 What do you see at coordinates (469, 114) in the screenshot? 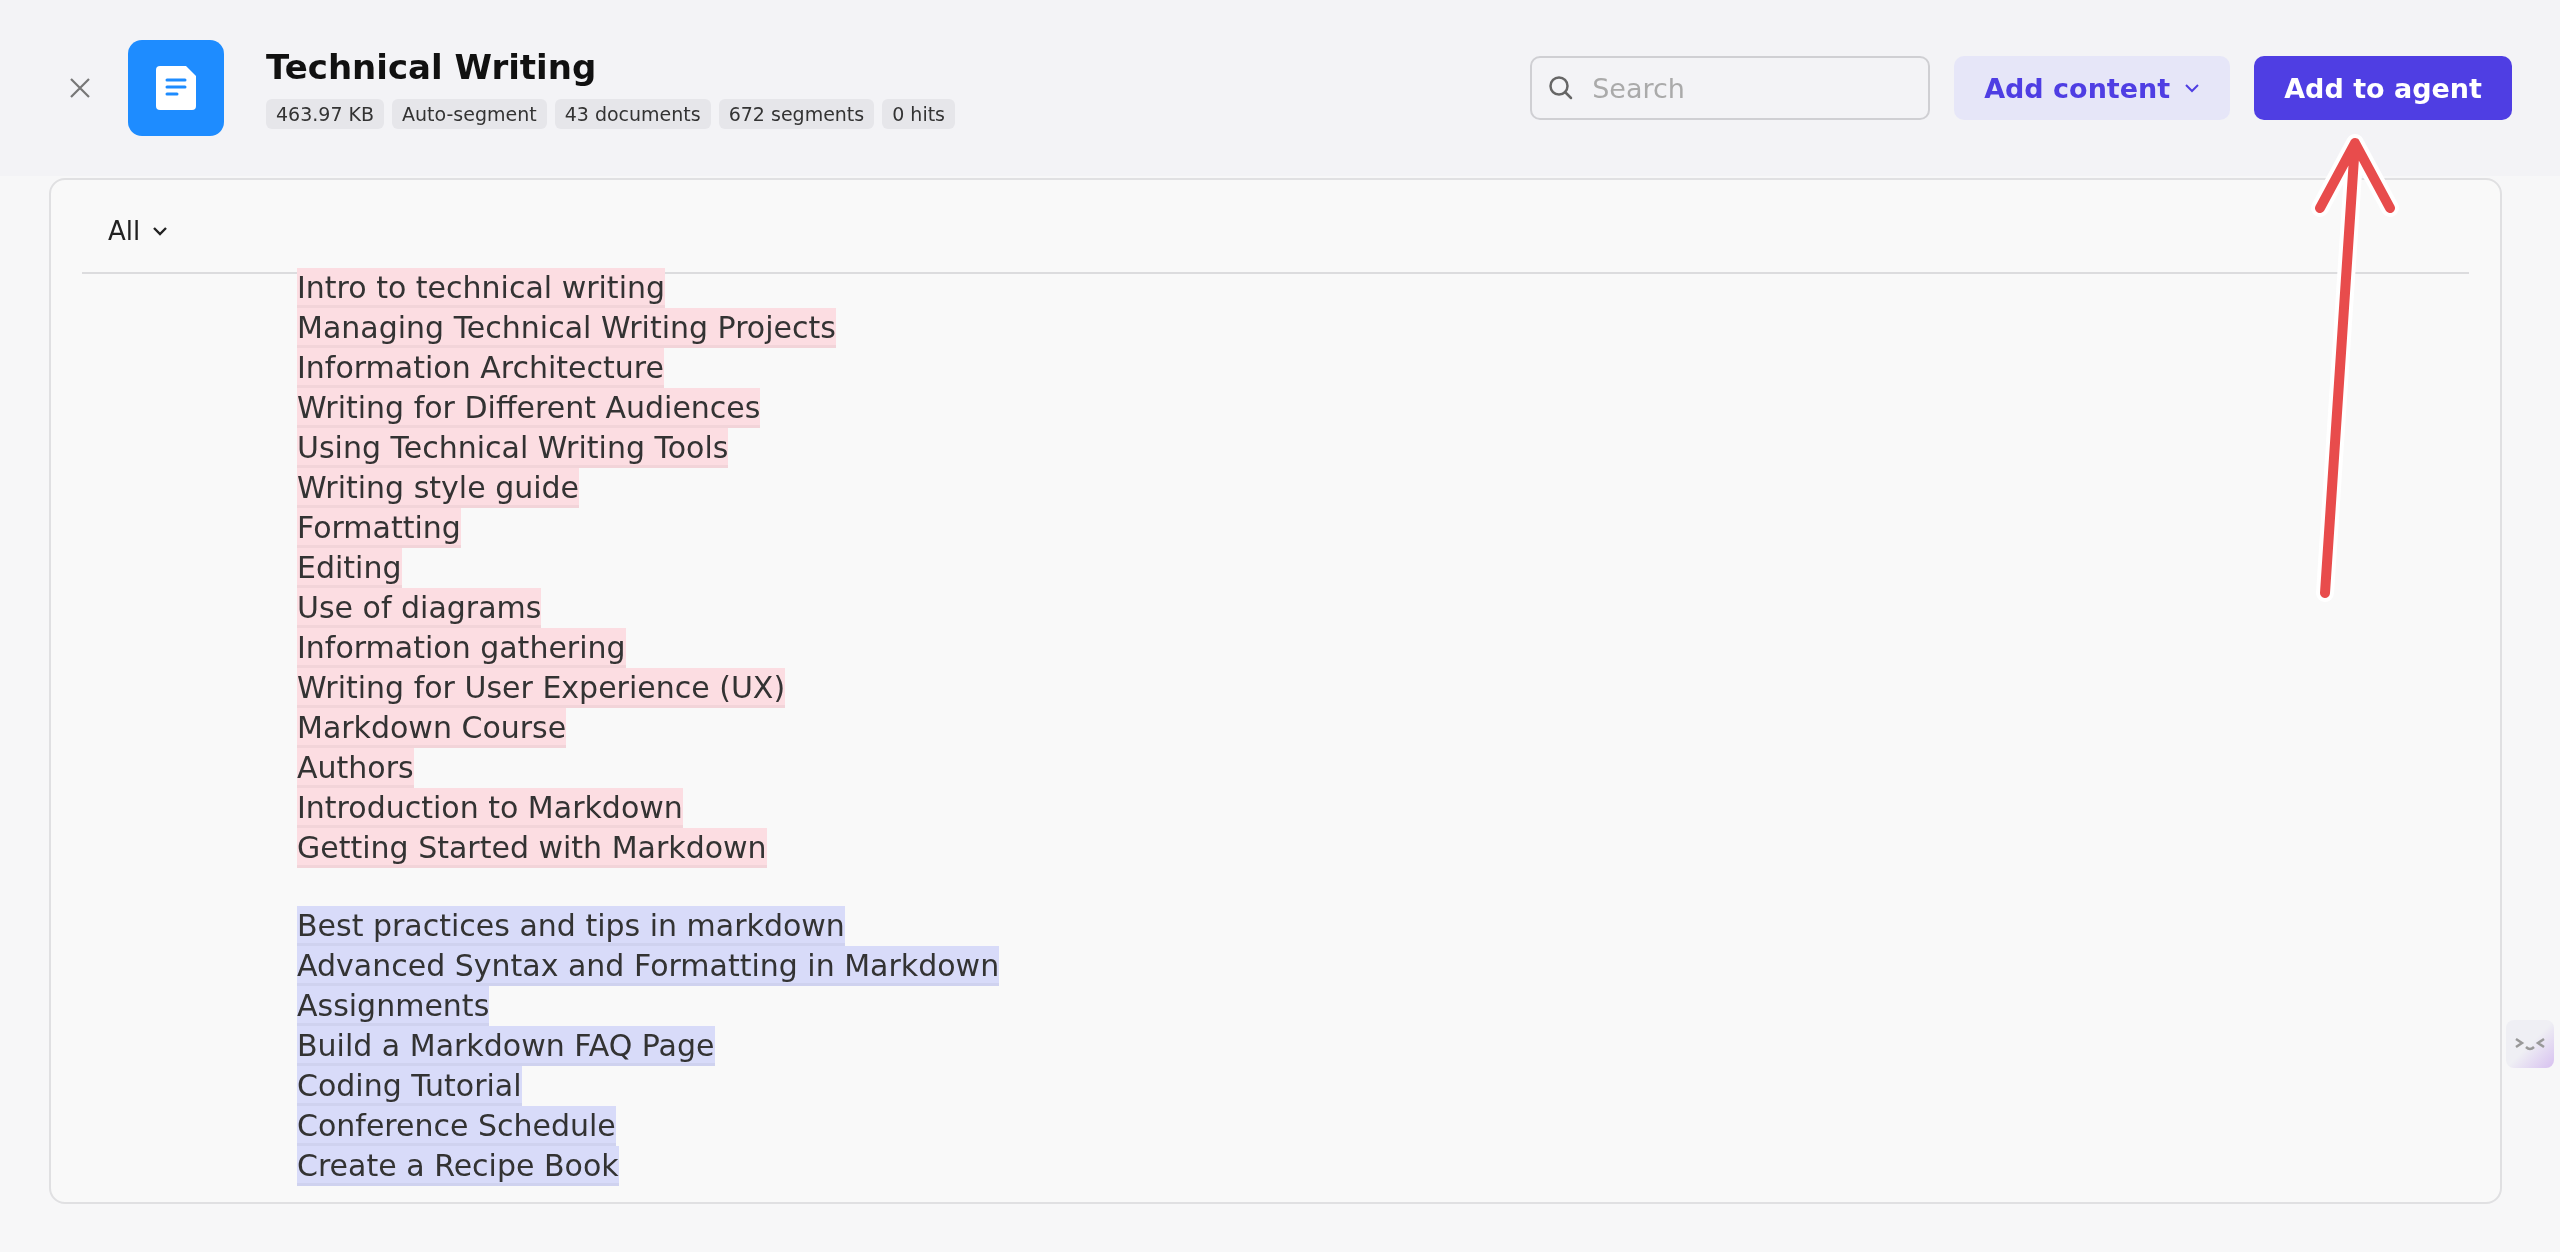
I see `info-tag: Auto-segment` at bounding box center [469, 114].